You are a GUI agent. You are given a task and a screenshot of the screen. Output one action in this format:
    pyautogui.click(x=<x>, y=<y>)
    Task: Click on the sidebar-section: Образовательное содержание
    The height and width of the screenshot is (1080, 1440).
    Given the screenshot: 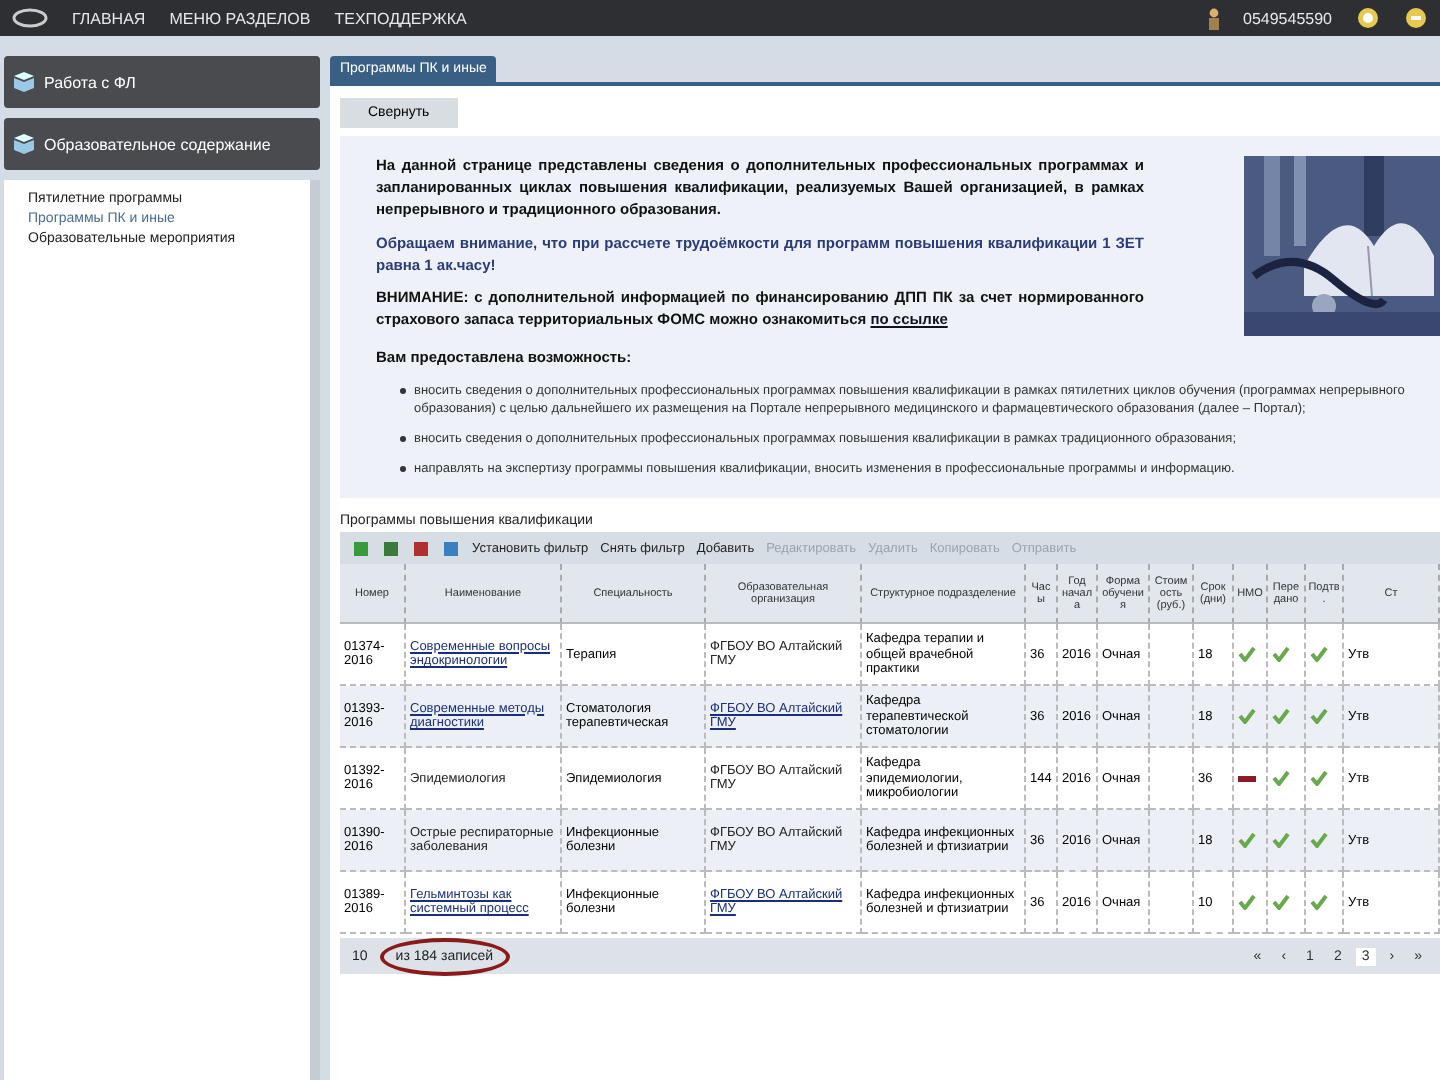 What is the action you would take?
    pyautogui.click(x=162, y=144)
    